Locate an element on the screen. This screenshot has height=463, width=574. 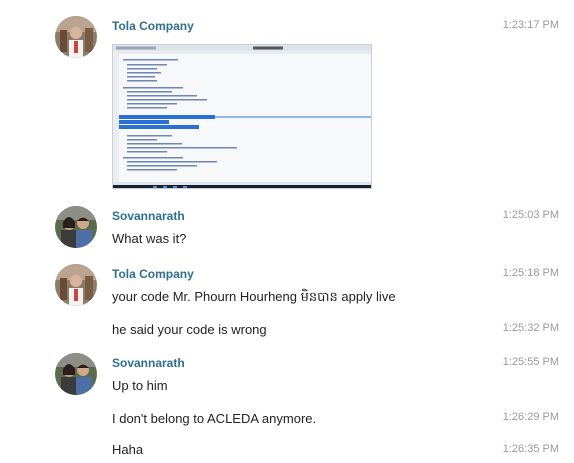
attached-screenshot-image is located at coordinates (242, 116).